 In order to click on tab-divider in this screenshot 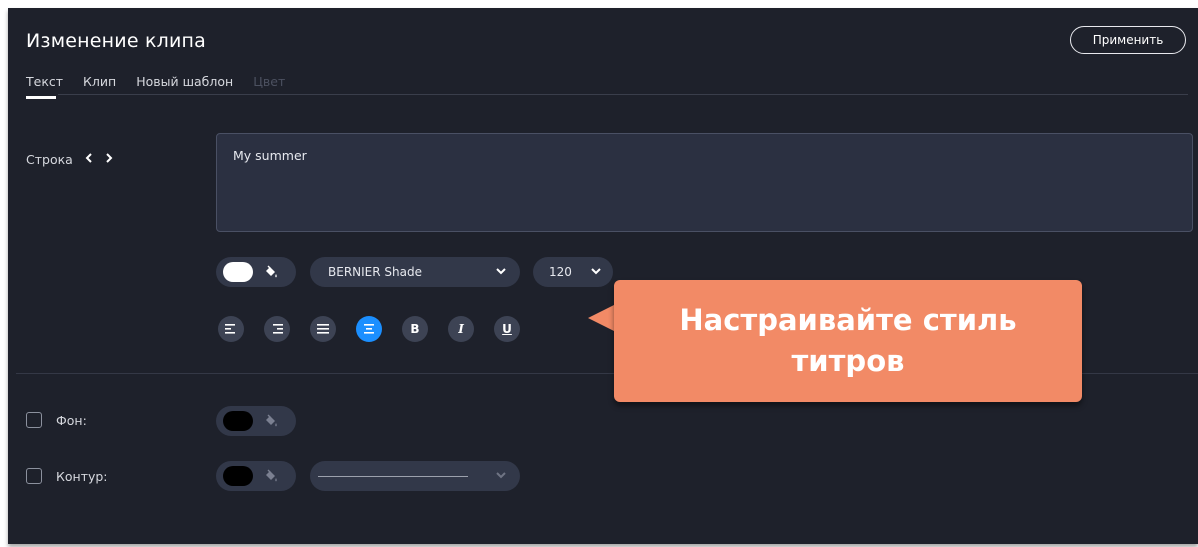, I will do `click(623, 94)`.